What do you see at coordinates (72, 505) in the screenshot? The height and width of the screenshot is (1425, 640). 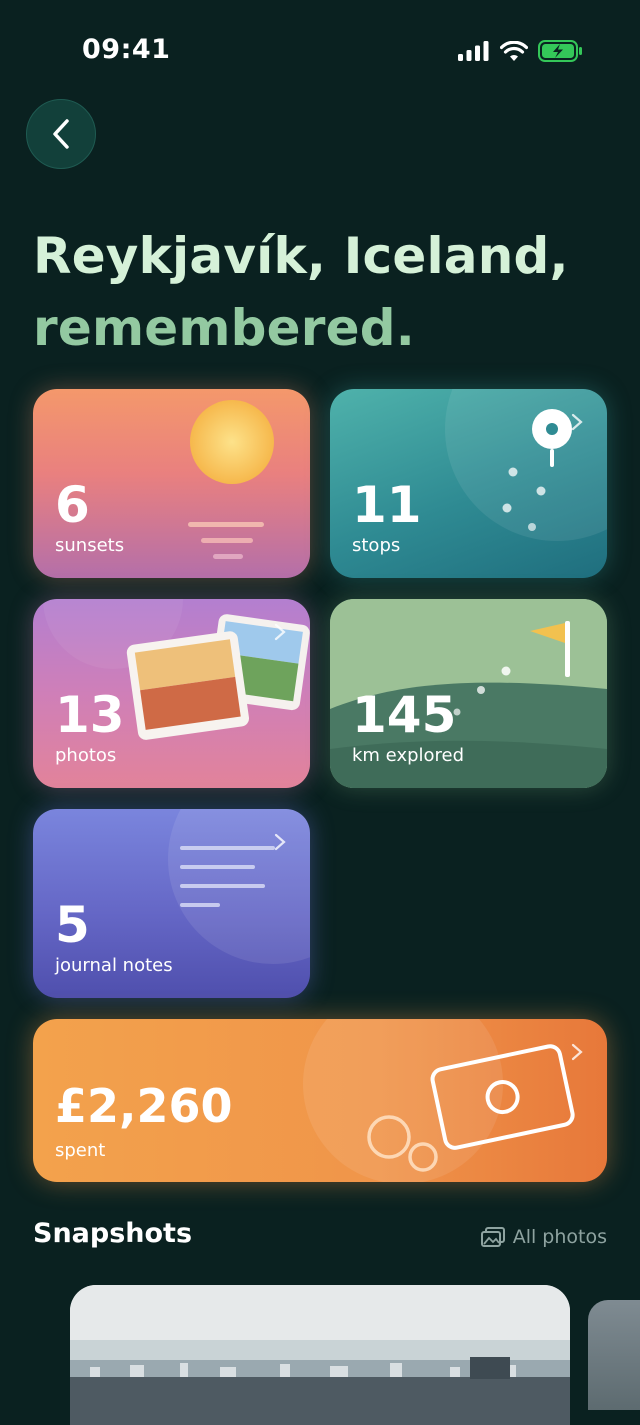 I see `sunsets-count: 6` at bounding box center [72, 505].